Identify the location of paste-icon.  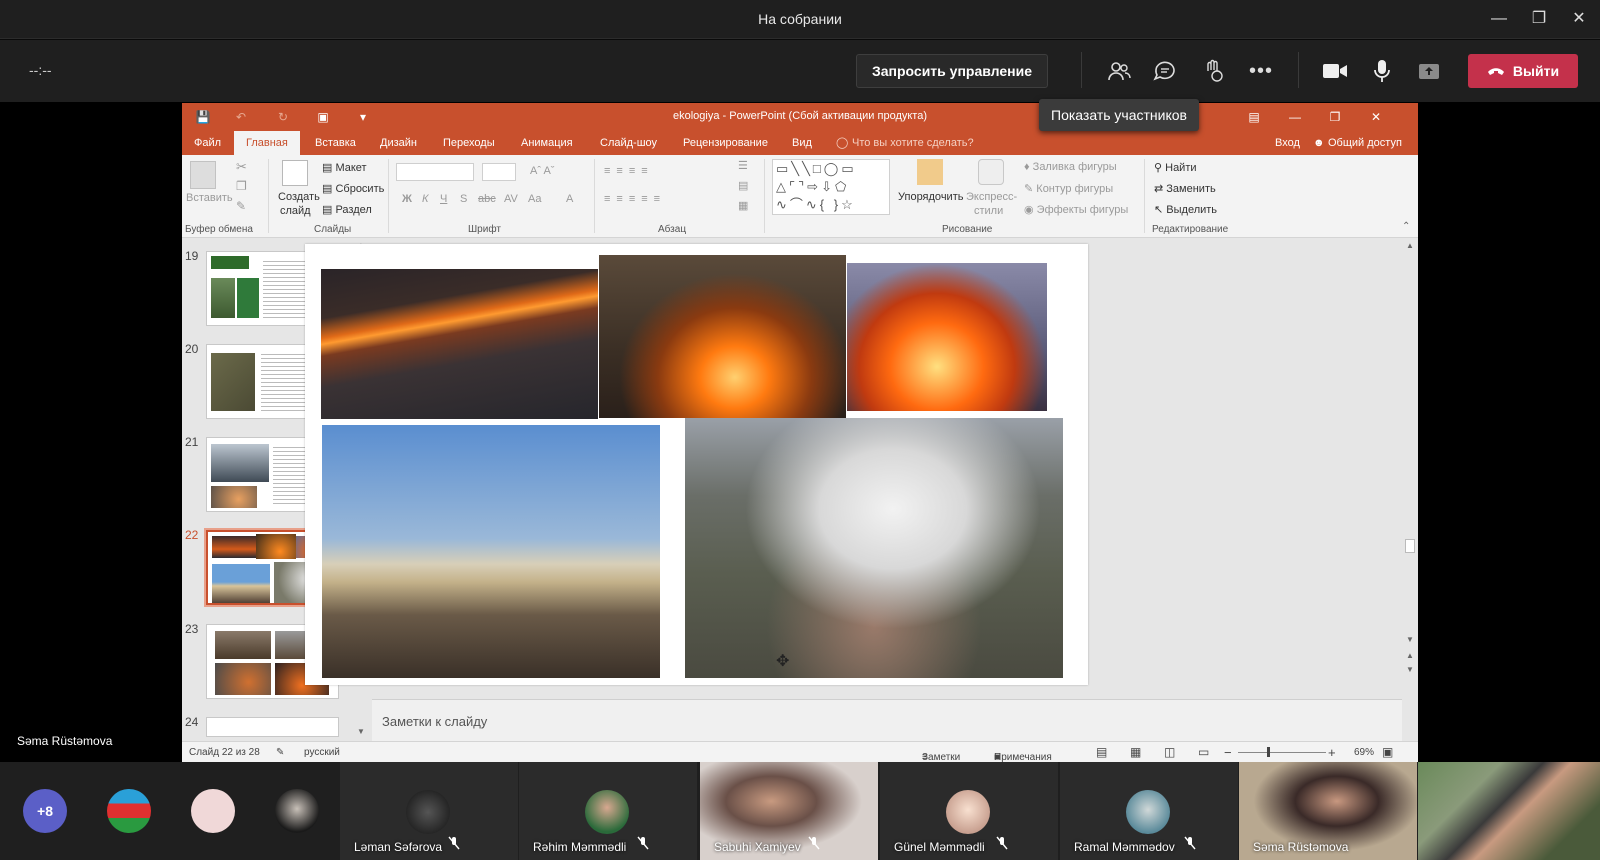
(203, 175).